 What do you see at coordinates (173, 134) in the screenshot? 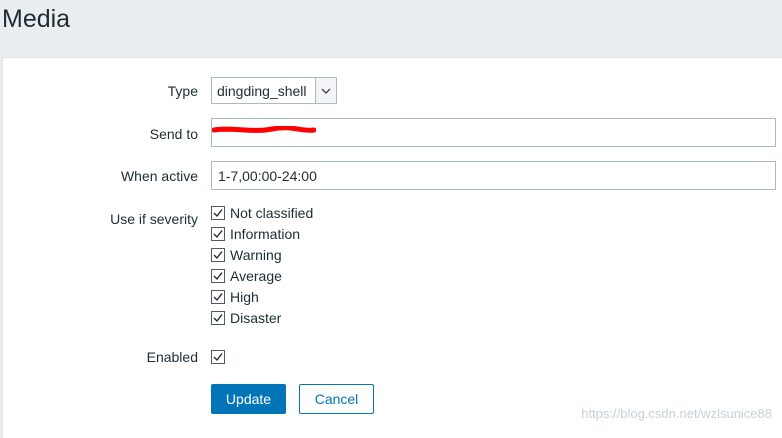
I see `send-to-label: Send to` at bounding box center [173, 134].